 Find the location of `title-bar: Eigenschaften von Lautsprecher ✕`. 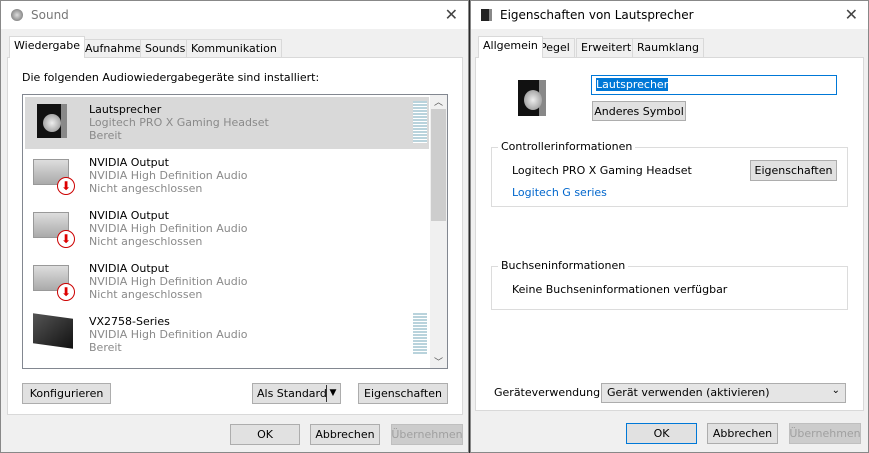

title-bar: Eigenschaften von Lautsprecher ✕ is located at coordinates (669, 15).